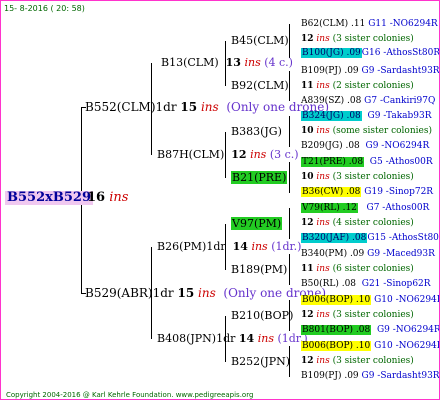  Describe the element at coordinates (257, 224) in the screenshot. I see `great-grandparent: V97(PM)` at that location.